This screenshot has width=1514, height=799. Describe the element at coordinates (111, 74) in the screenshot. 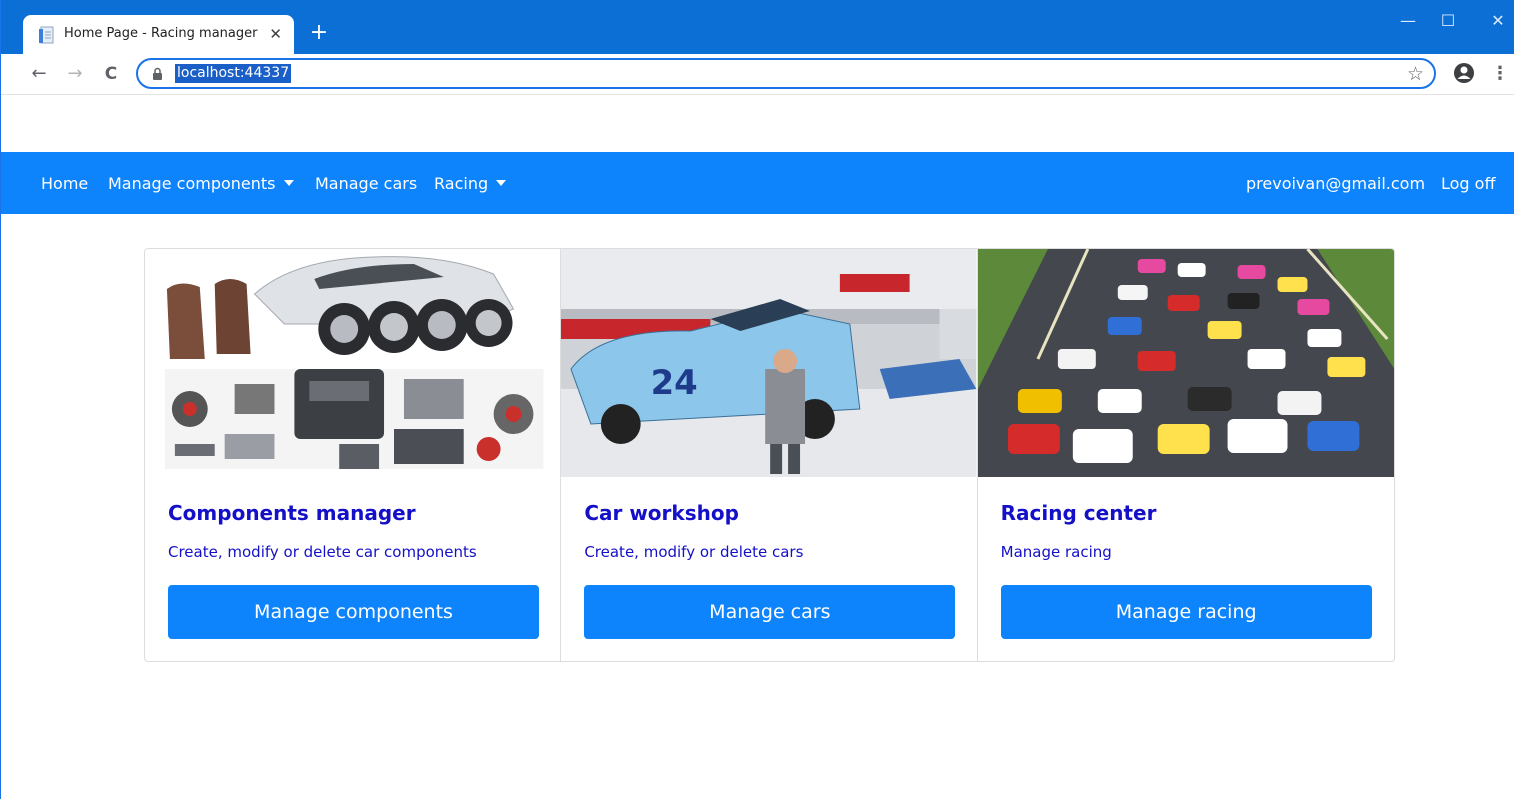

I see `reload-icon: C` at that location.